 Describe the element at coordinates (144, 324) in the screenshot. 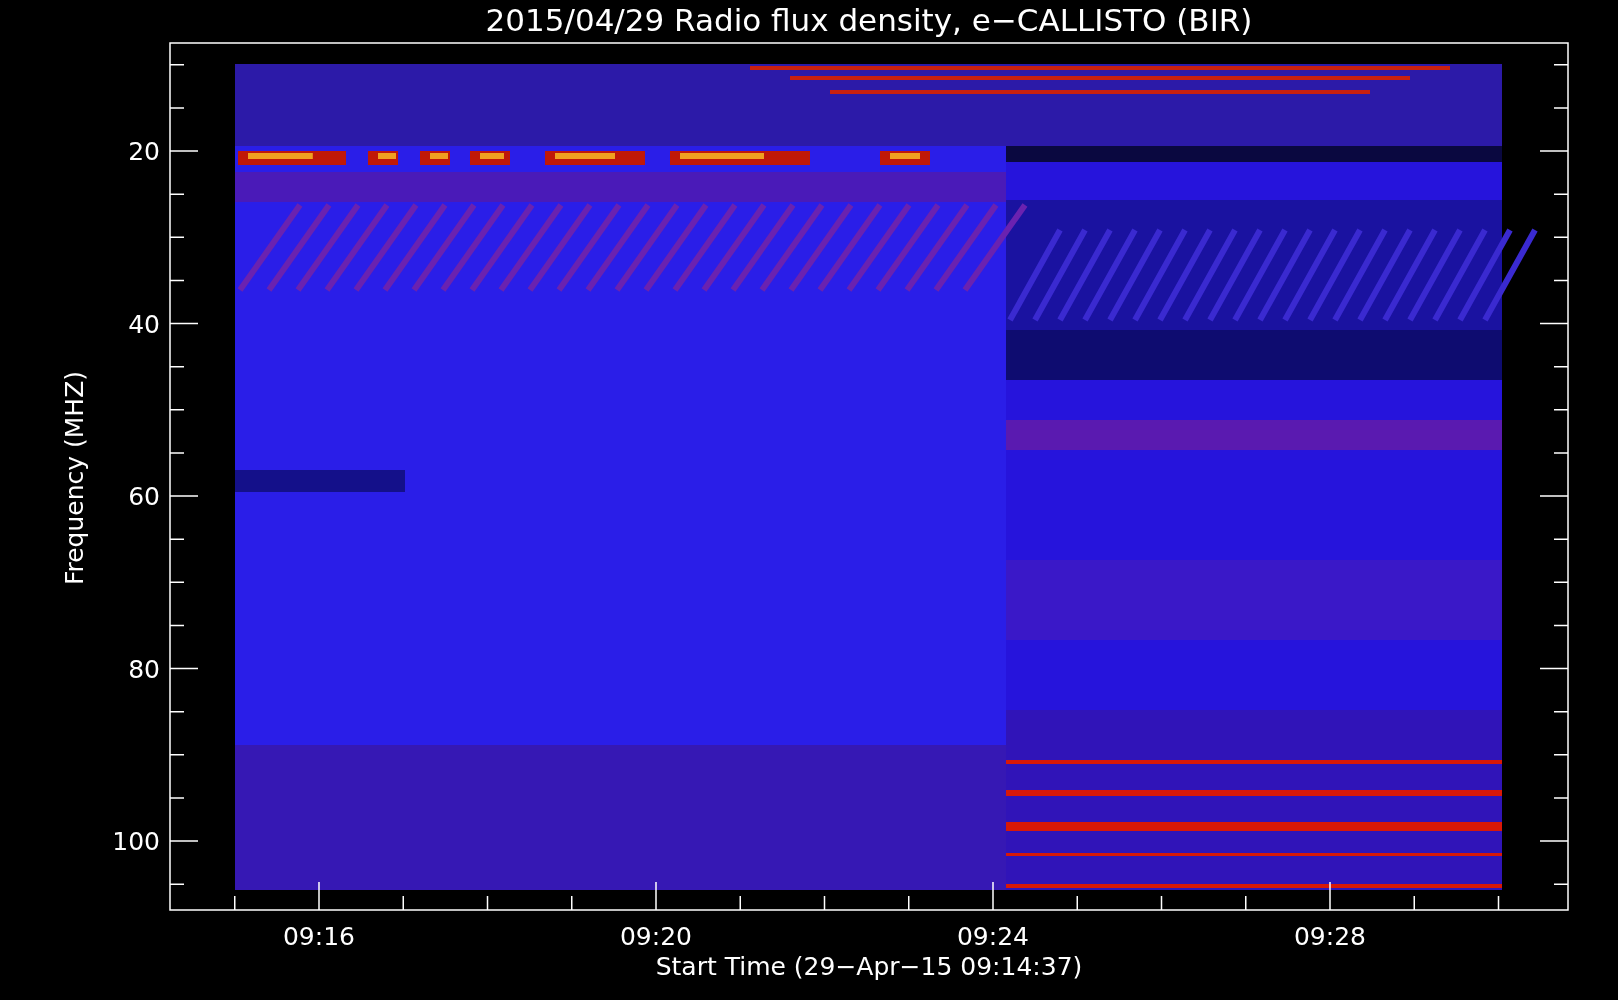

I see `tick-label: 40` at that location.